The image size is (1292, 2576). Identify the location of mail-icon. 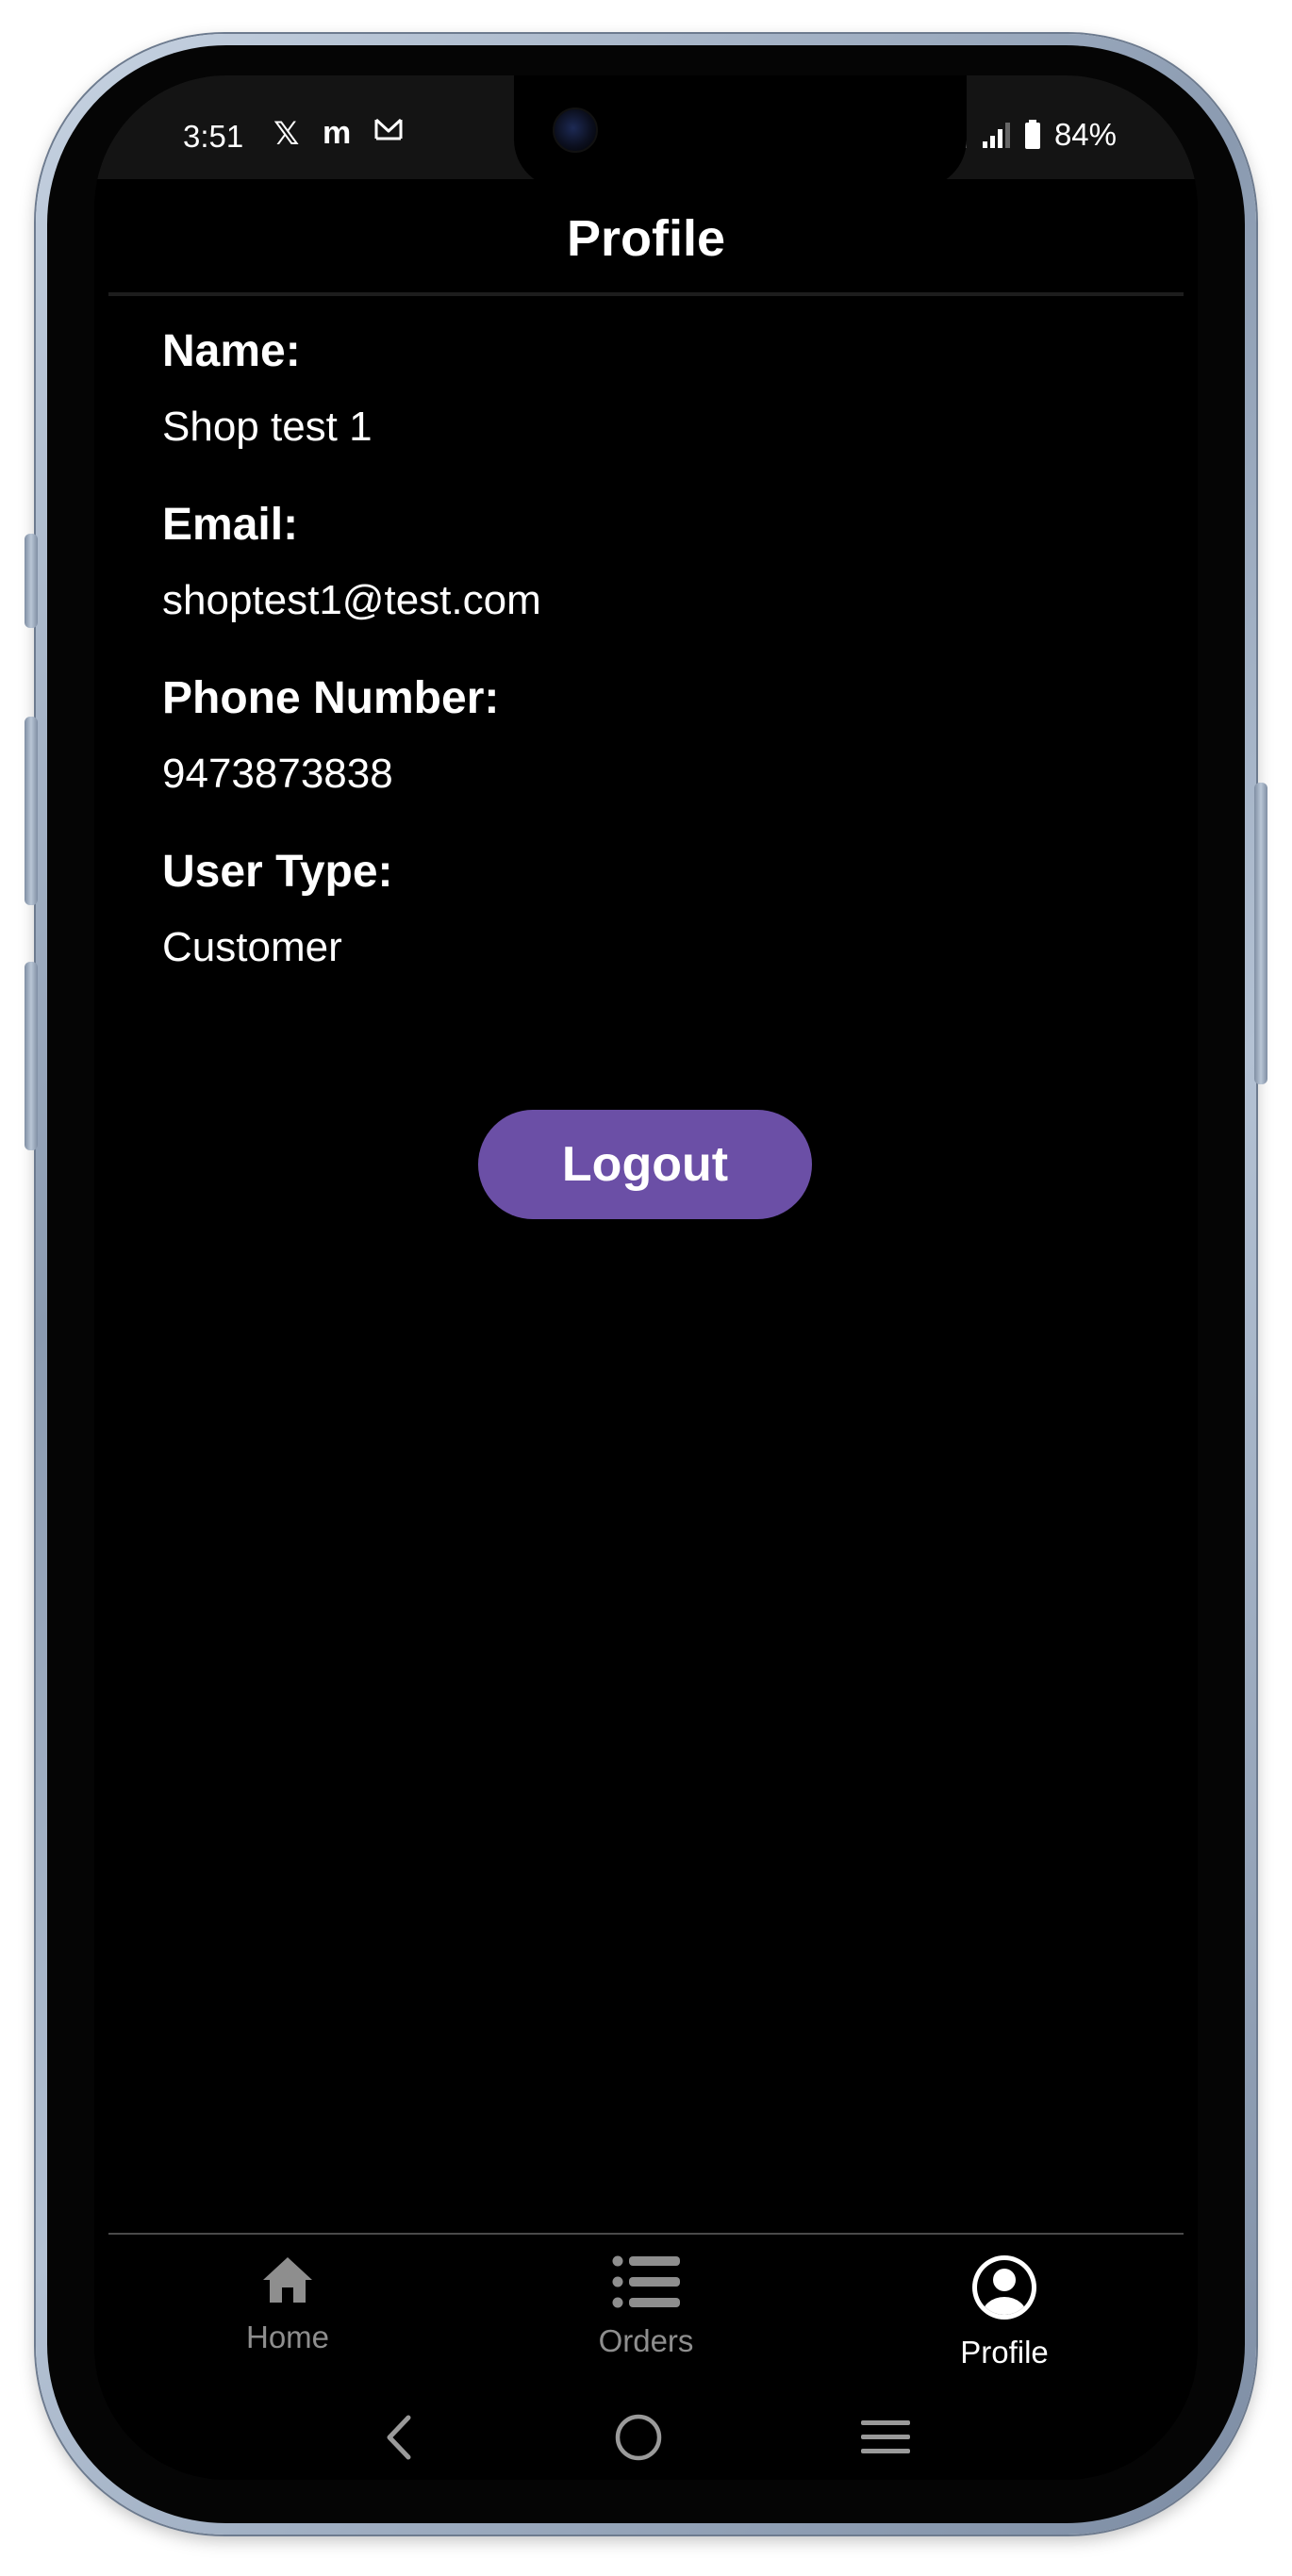
(389, 132).